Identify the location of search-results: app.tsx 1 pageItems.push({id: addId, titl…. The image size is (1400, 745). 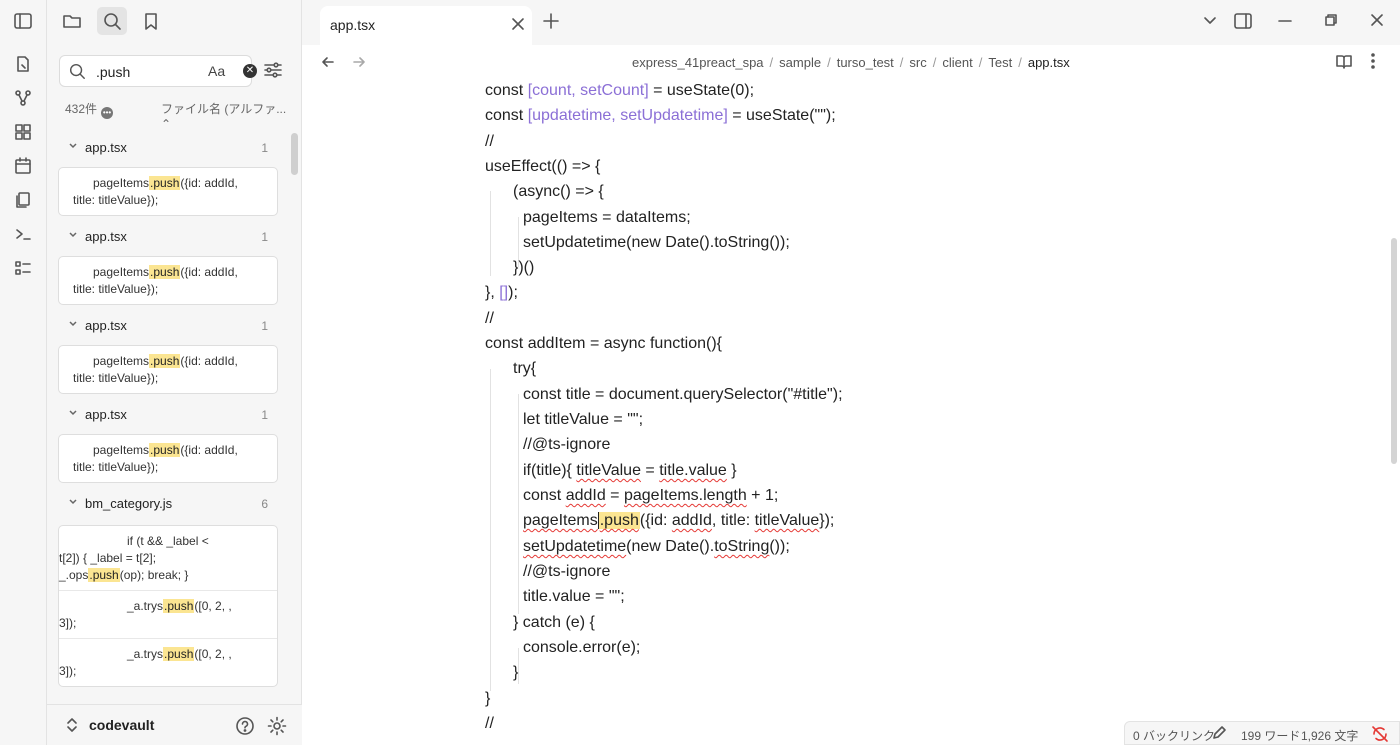
(169, 415).